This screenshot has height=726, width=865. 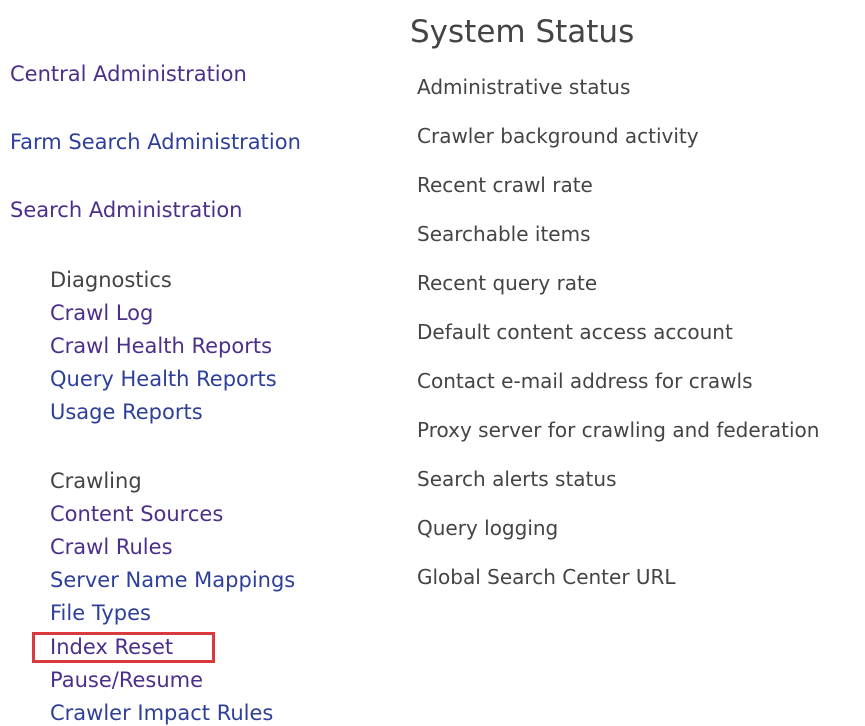 What do you see at coordinates (517, 479) in the screenshot?
I see `status-search-alerts: Search alerts status` at bounding box center [517, 479].